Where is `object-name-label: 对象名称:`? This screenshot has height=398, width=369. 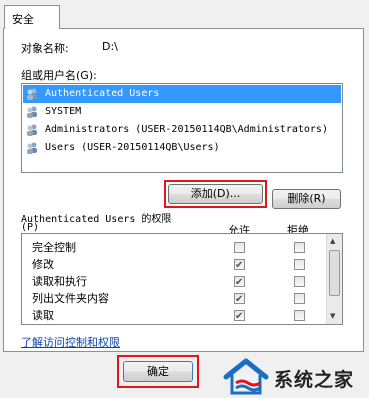
object-name-label: 对象名称: is located at coordinates (45, 48).